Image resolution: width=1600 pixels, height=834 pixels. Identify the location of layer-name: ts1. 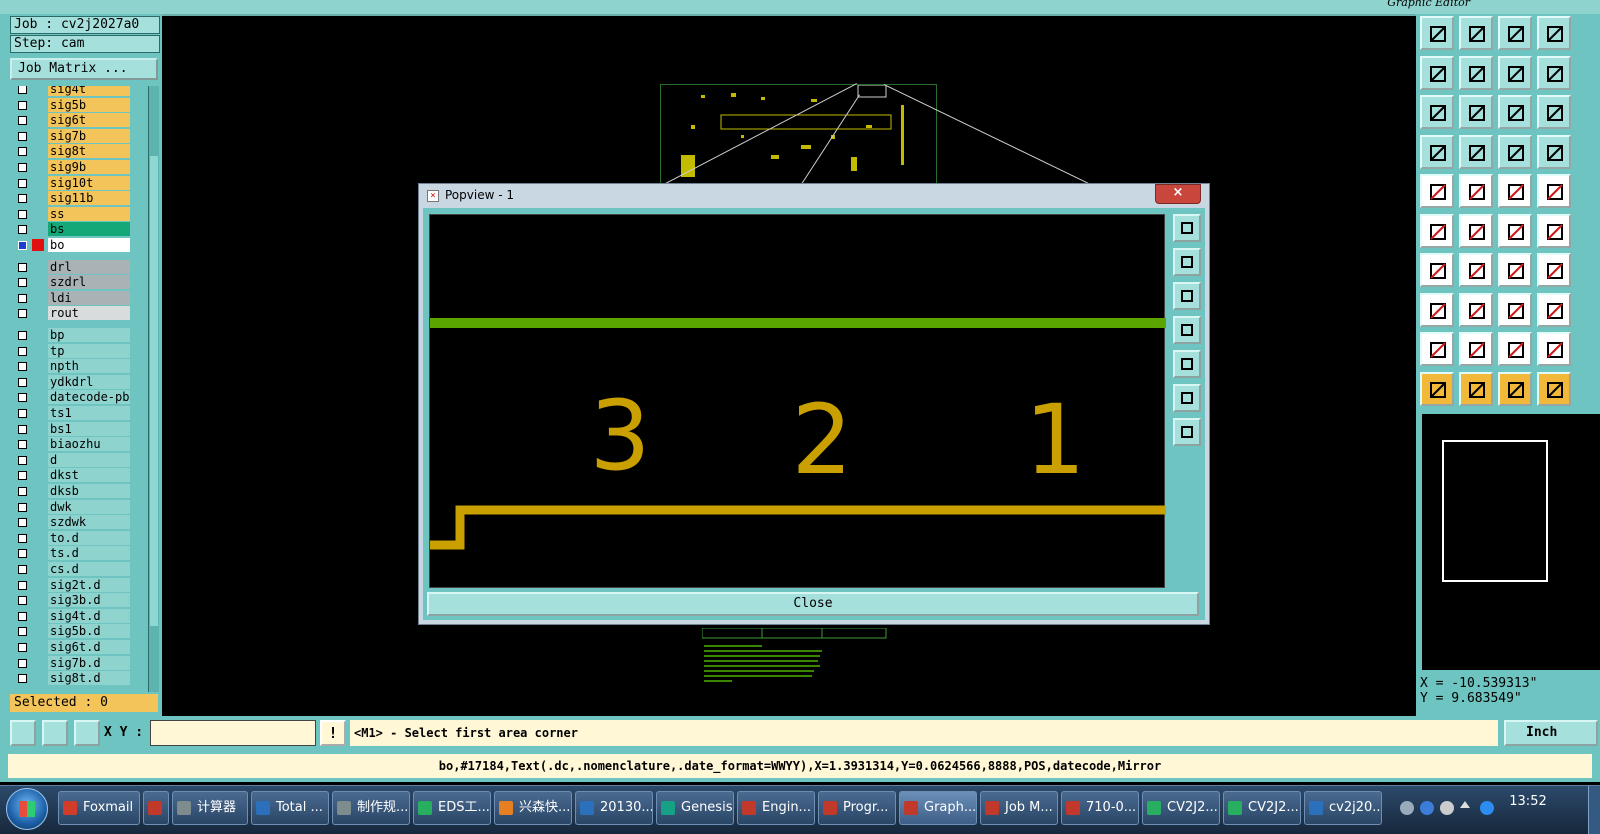
(89, 413).